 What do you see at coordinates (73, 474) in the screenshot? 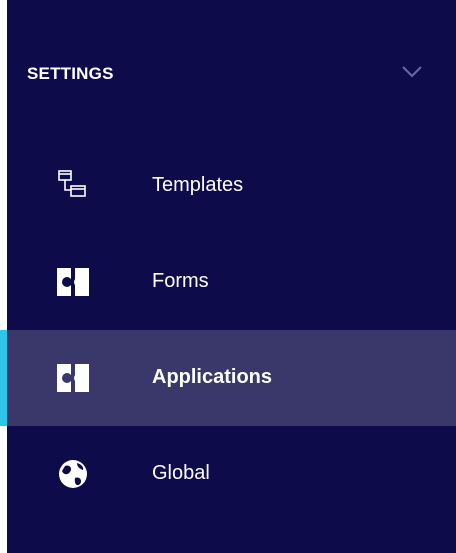
I see `globe-icon` at bounding box center [73, 474].